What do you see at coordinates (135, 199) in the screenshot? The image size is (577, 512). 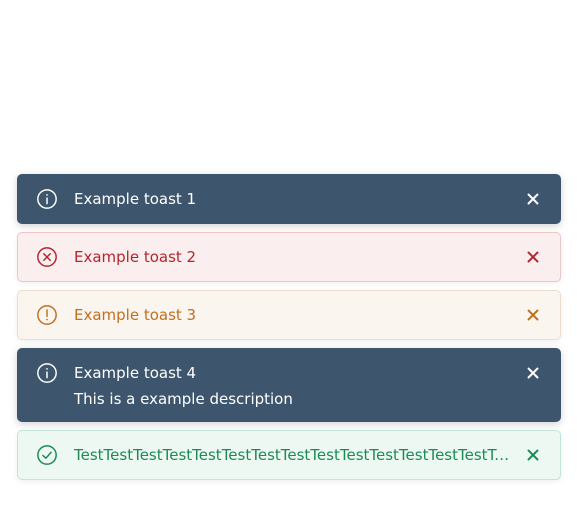 I see `toast-title: Example toast 1` at bounding box center [135, 199].